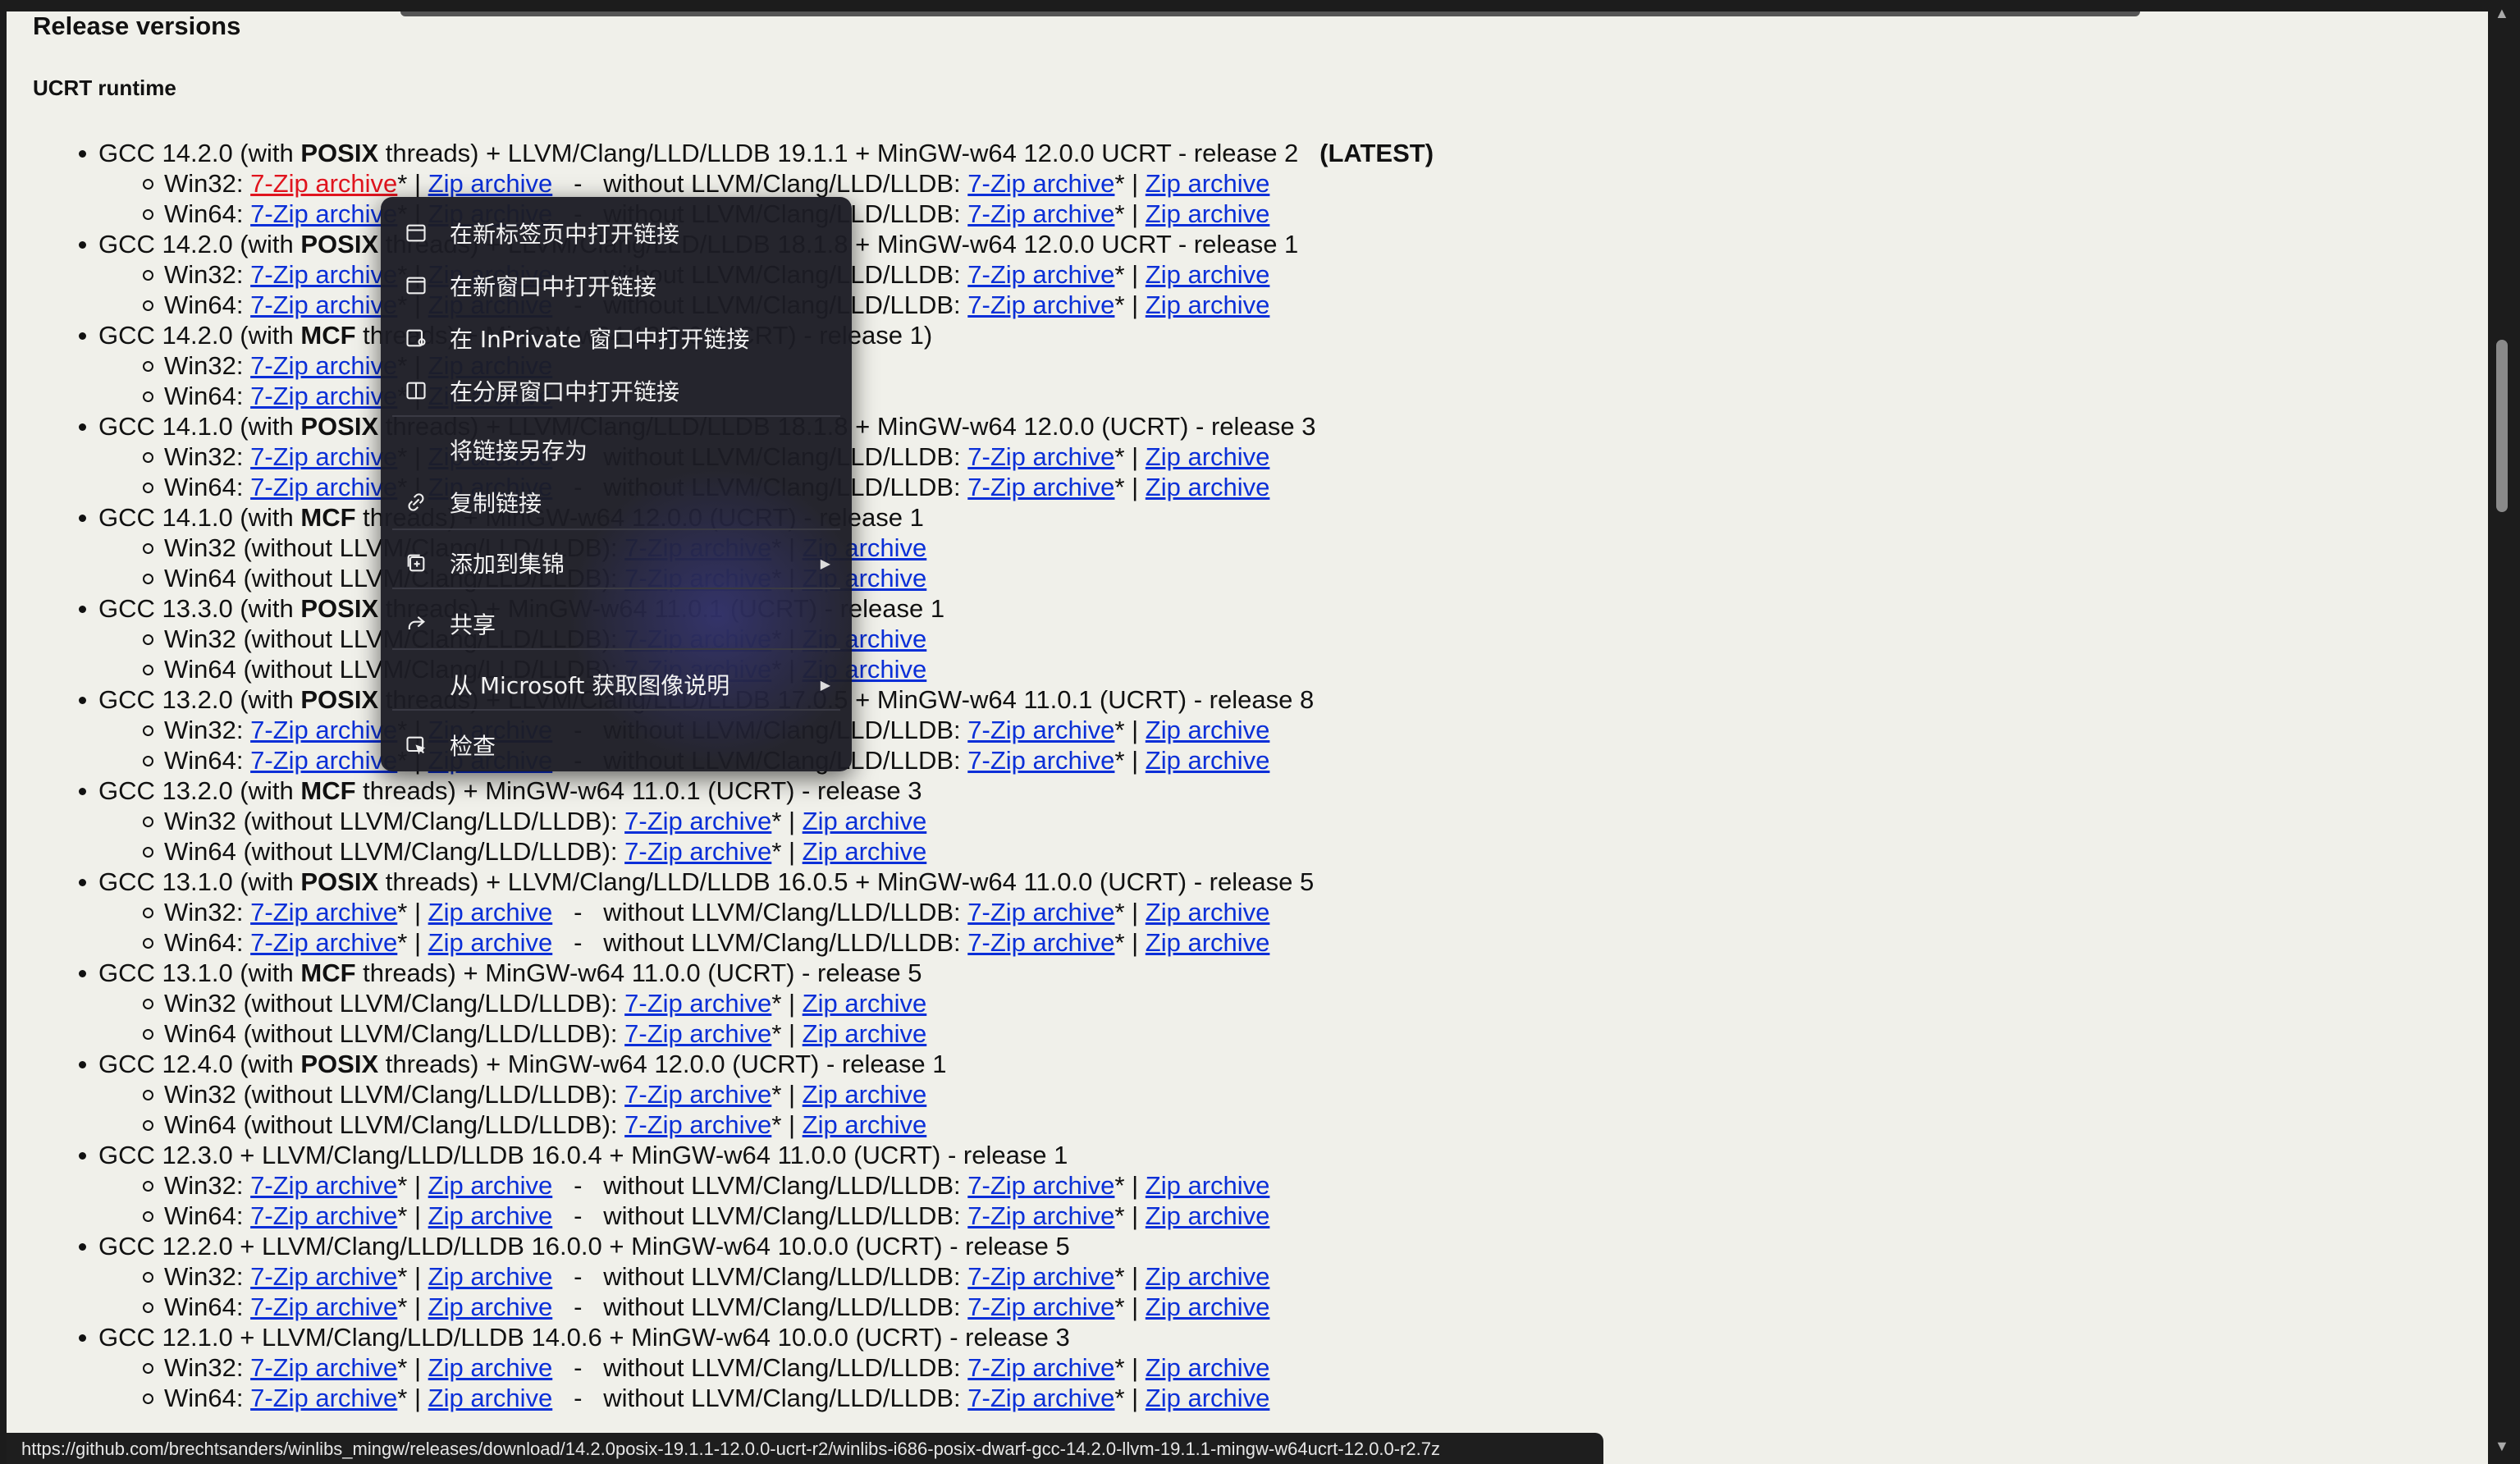  What do you see at coordinates (616, 502) in the screenshot?
I see `context-menu-item: 复制链接` at bounding box center [616, 502].